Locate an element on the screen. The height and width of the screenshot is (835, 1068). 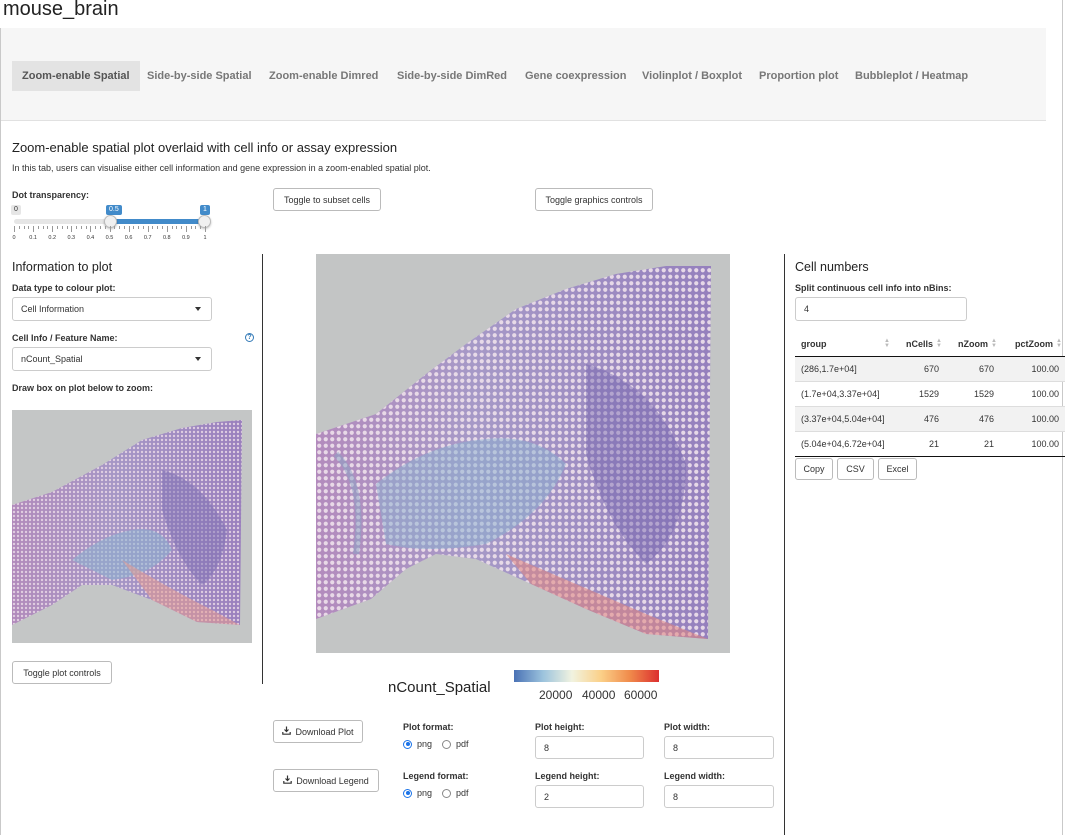
tab-zoom-enable-dimred: Zoom-enable Dimred is located at coordinates (323, 76).